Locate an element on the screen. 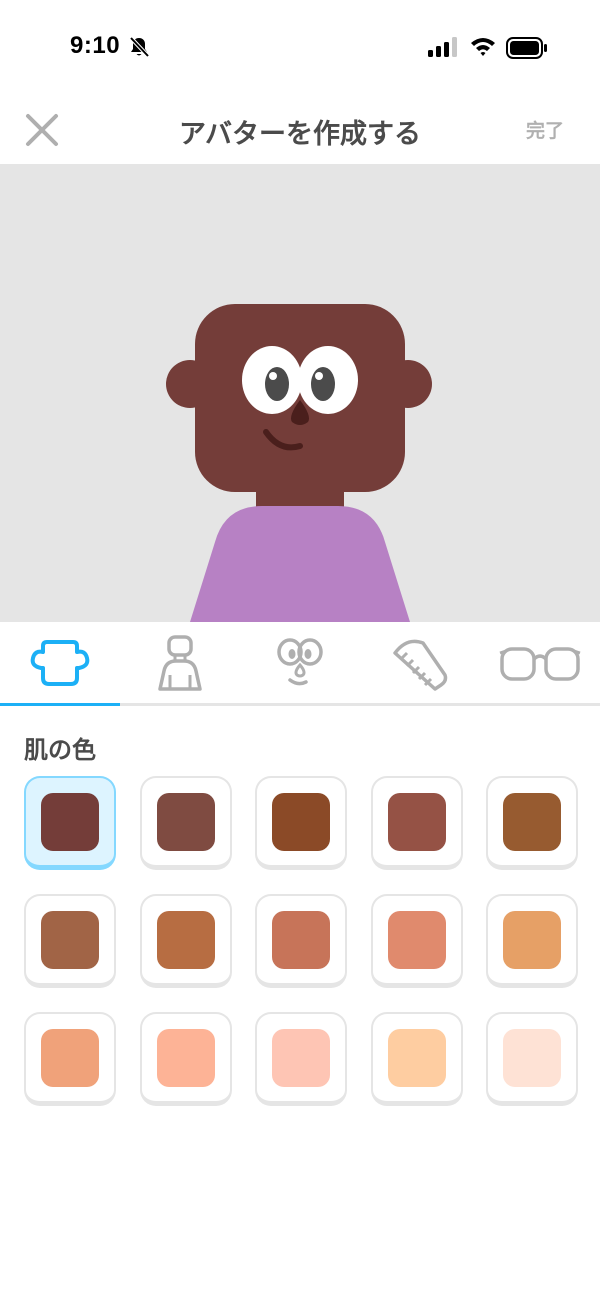  battery-icon is located at coordinates (527, 50).